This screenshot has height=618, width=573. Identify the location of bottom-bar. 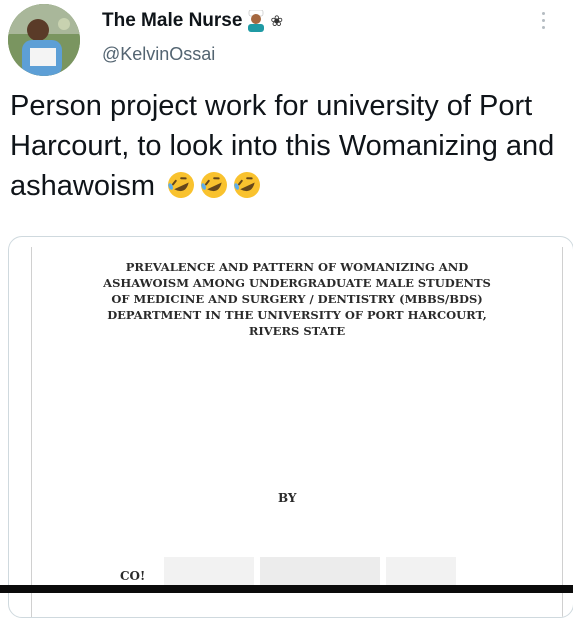
(286, 589).